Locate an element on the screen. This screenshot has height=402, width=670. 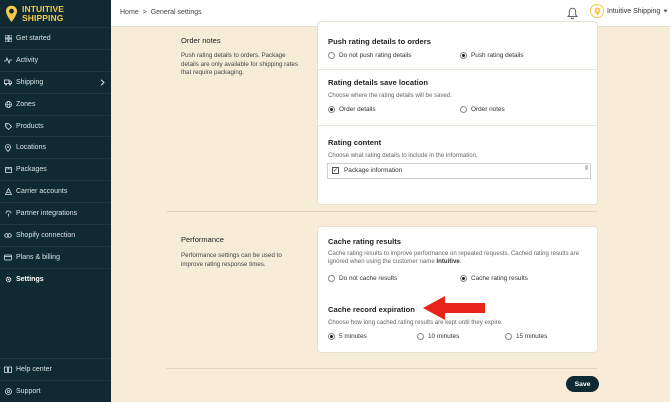
radio-label: Do not push rating details is located at coordinates (375, 55).